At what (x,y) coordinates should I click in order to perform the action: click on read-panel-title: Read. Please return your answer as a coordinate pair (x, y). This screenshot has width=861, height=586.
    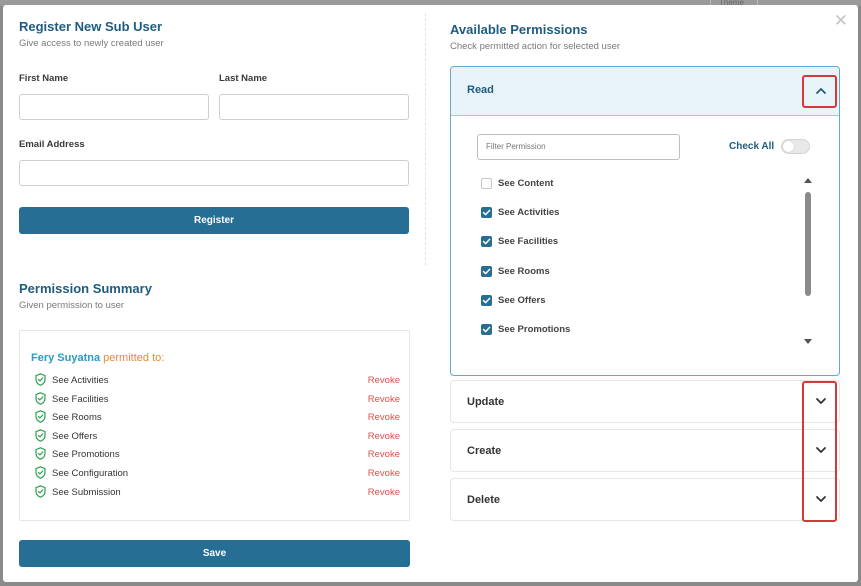
    Looking at the image, I should click on (480, 90).